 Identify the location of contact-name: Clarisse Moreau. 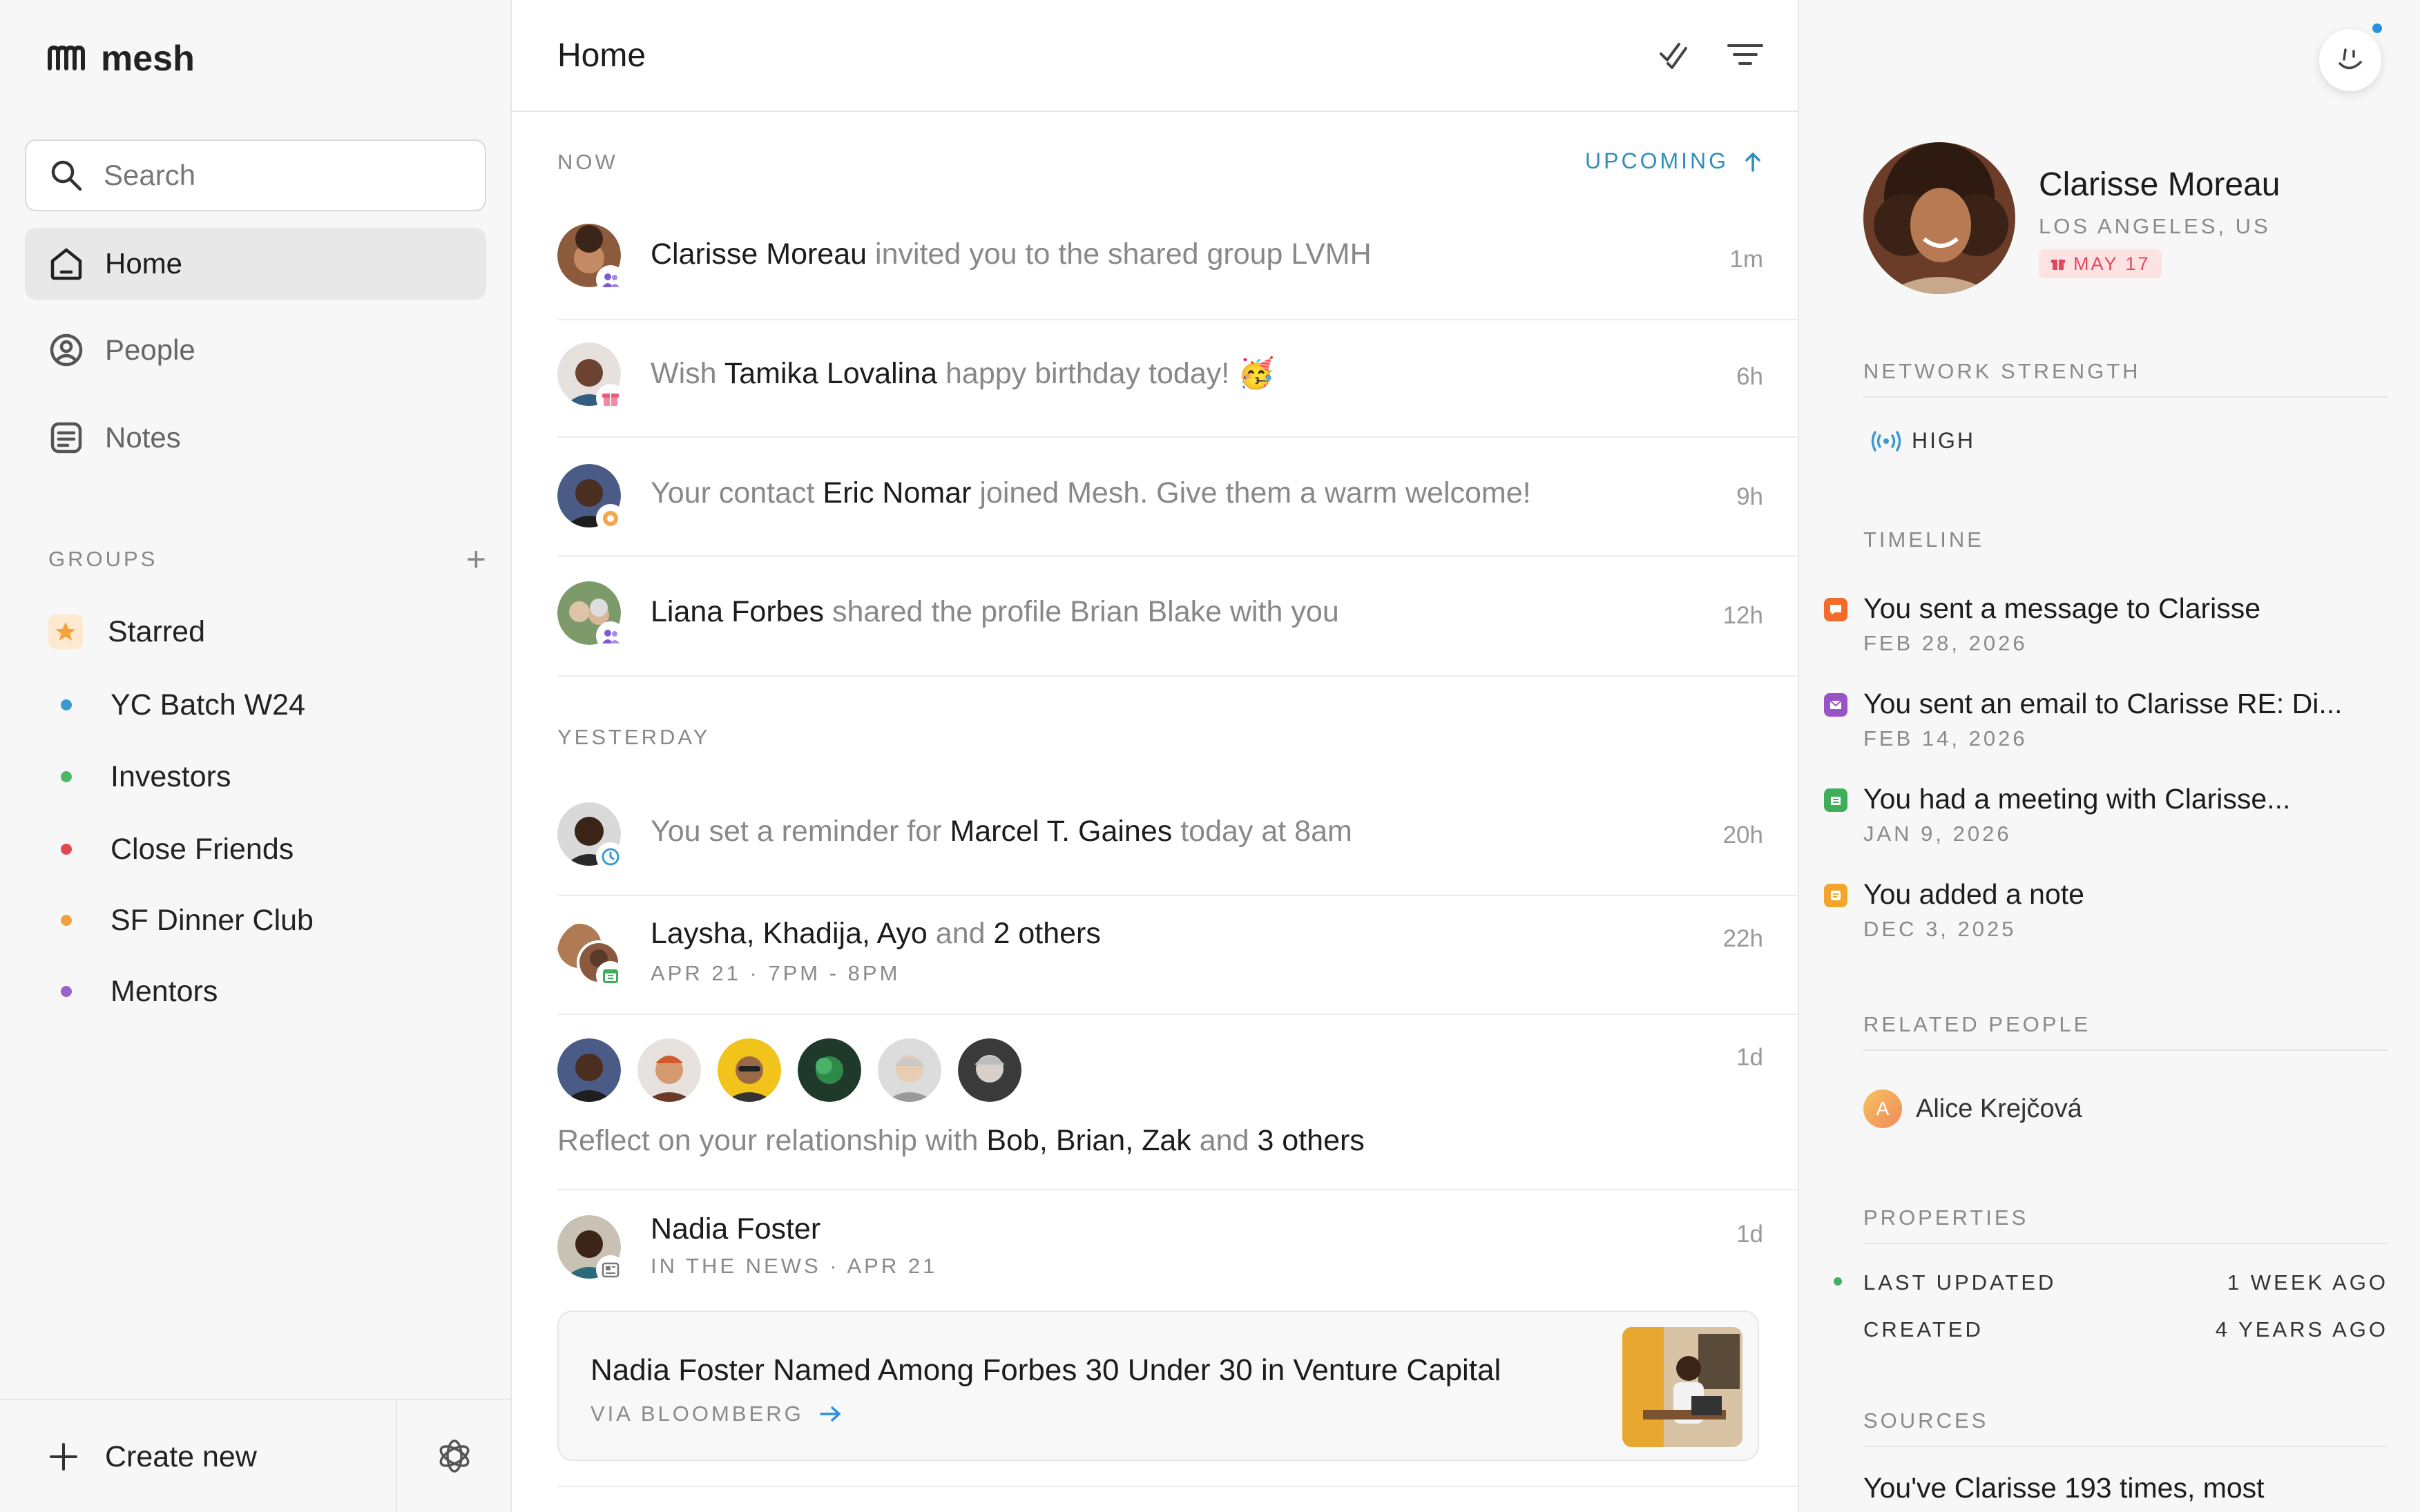
(759, 255).